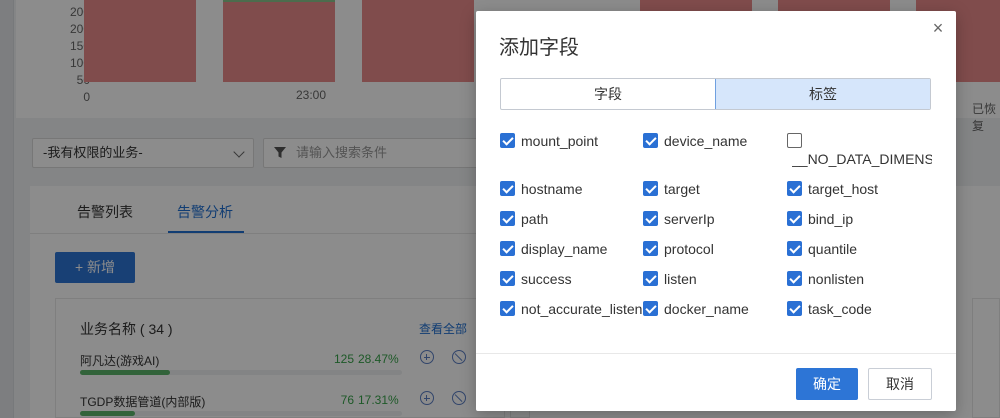 The image size is (1000, 418). I want to click on field-label: success, so click(546, 279).